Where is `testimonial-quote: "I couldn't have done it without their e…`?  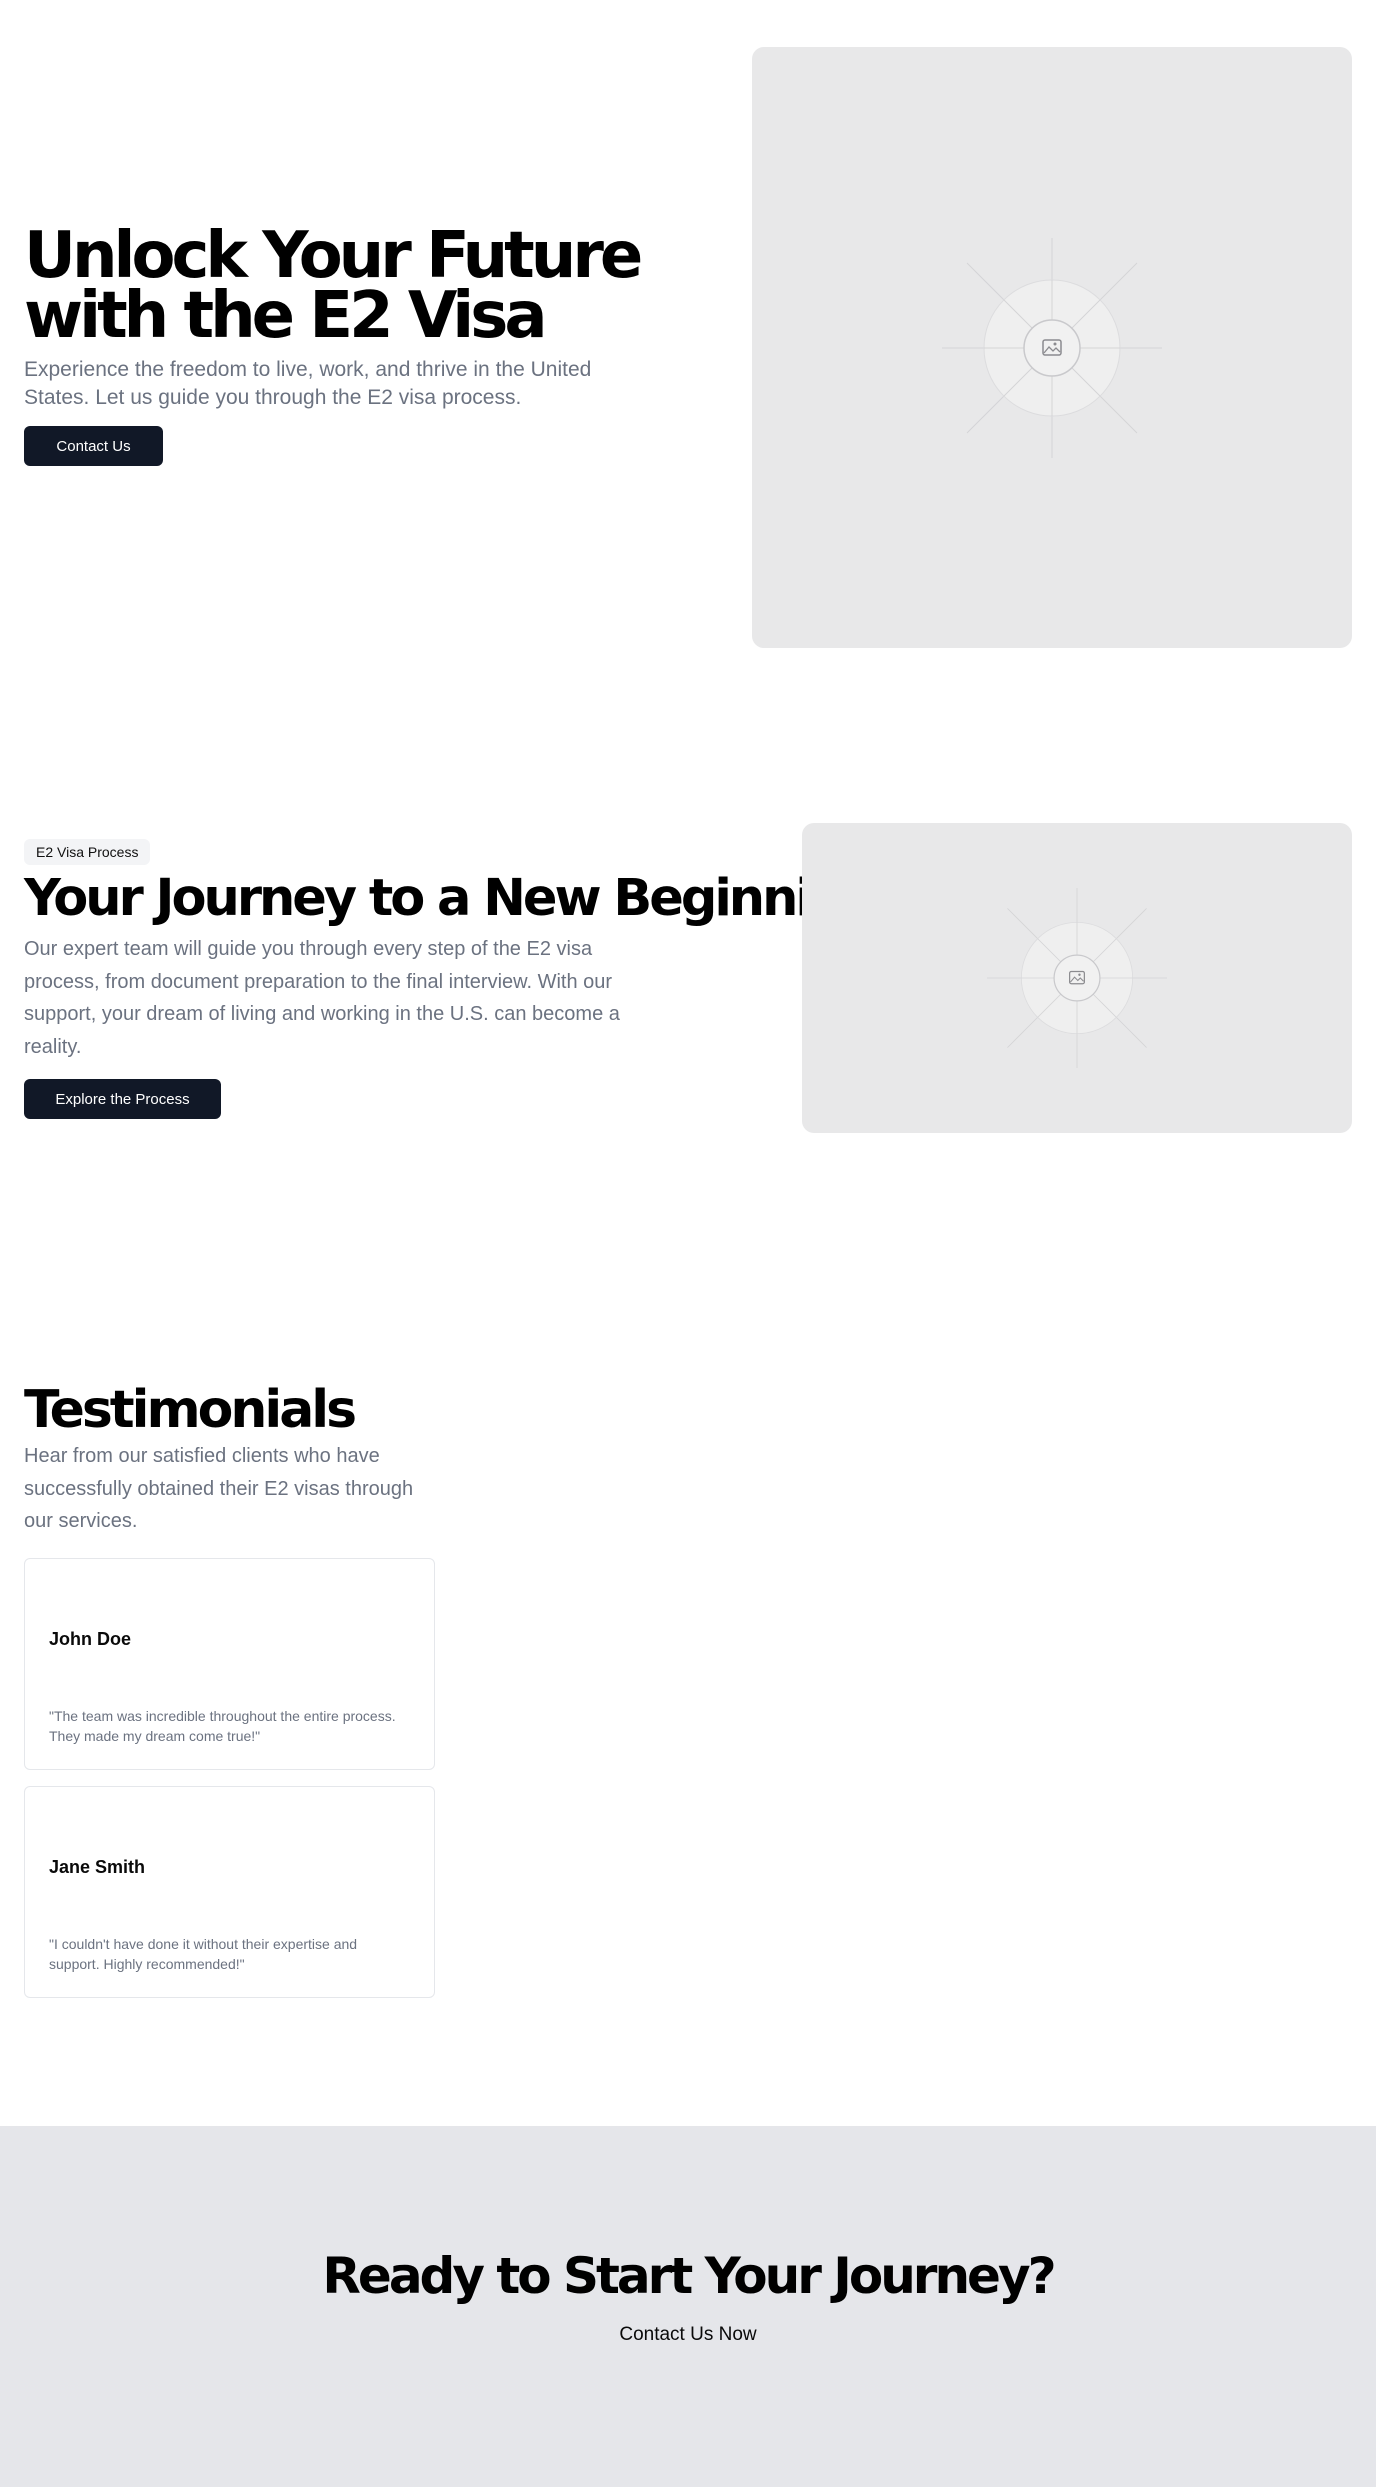
testimonial-quote: "I couldn't have done it without their e… is located at coordinates (203, 1954).